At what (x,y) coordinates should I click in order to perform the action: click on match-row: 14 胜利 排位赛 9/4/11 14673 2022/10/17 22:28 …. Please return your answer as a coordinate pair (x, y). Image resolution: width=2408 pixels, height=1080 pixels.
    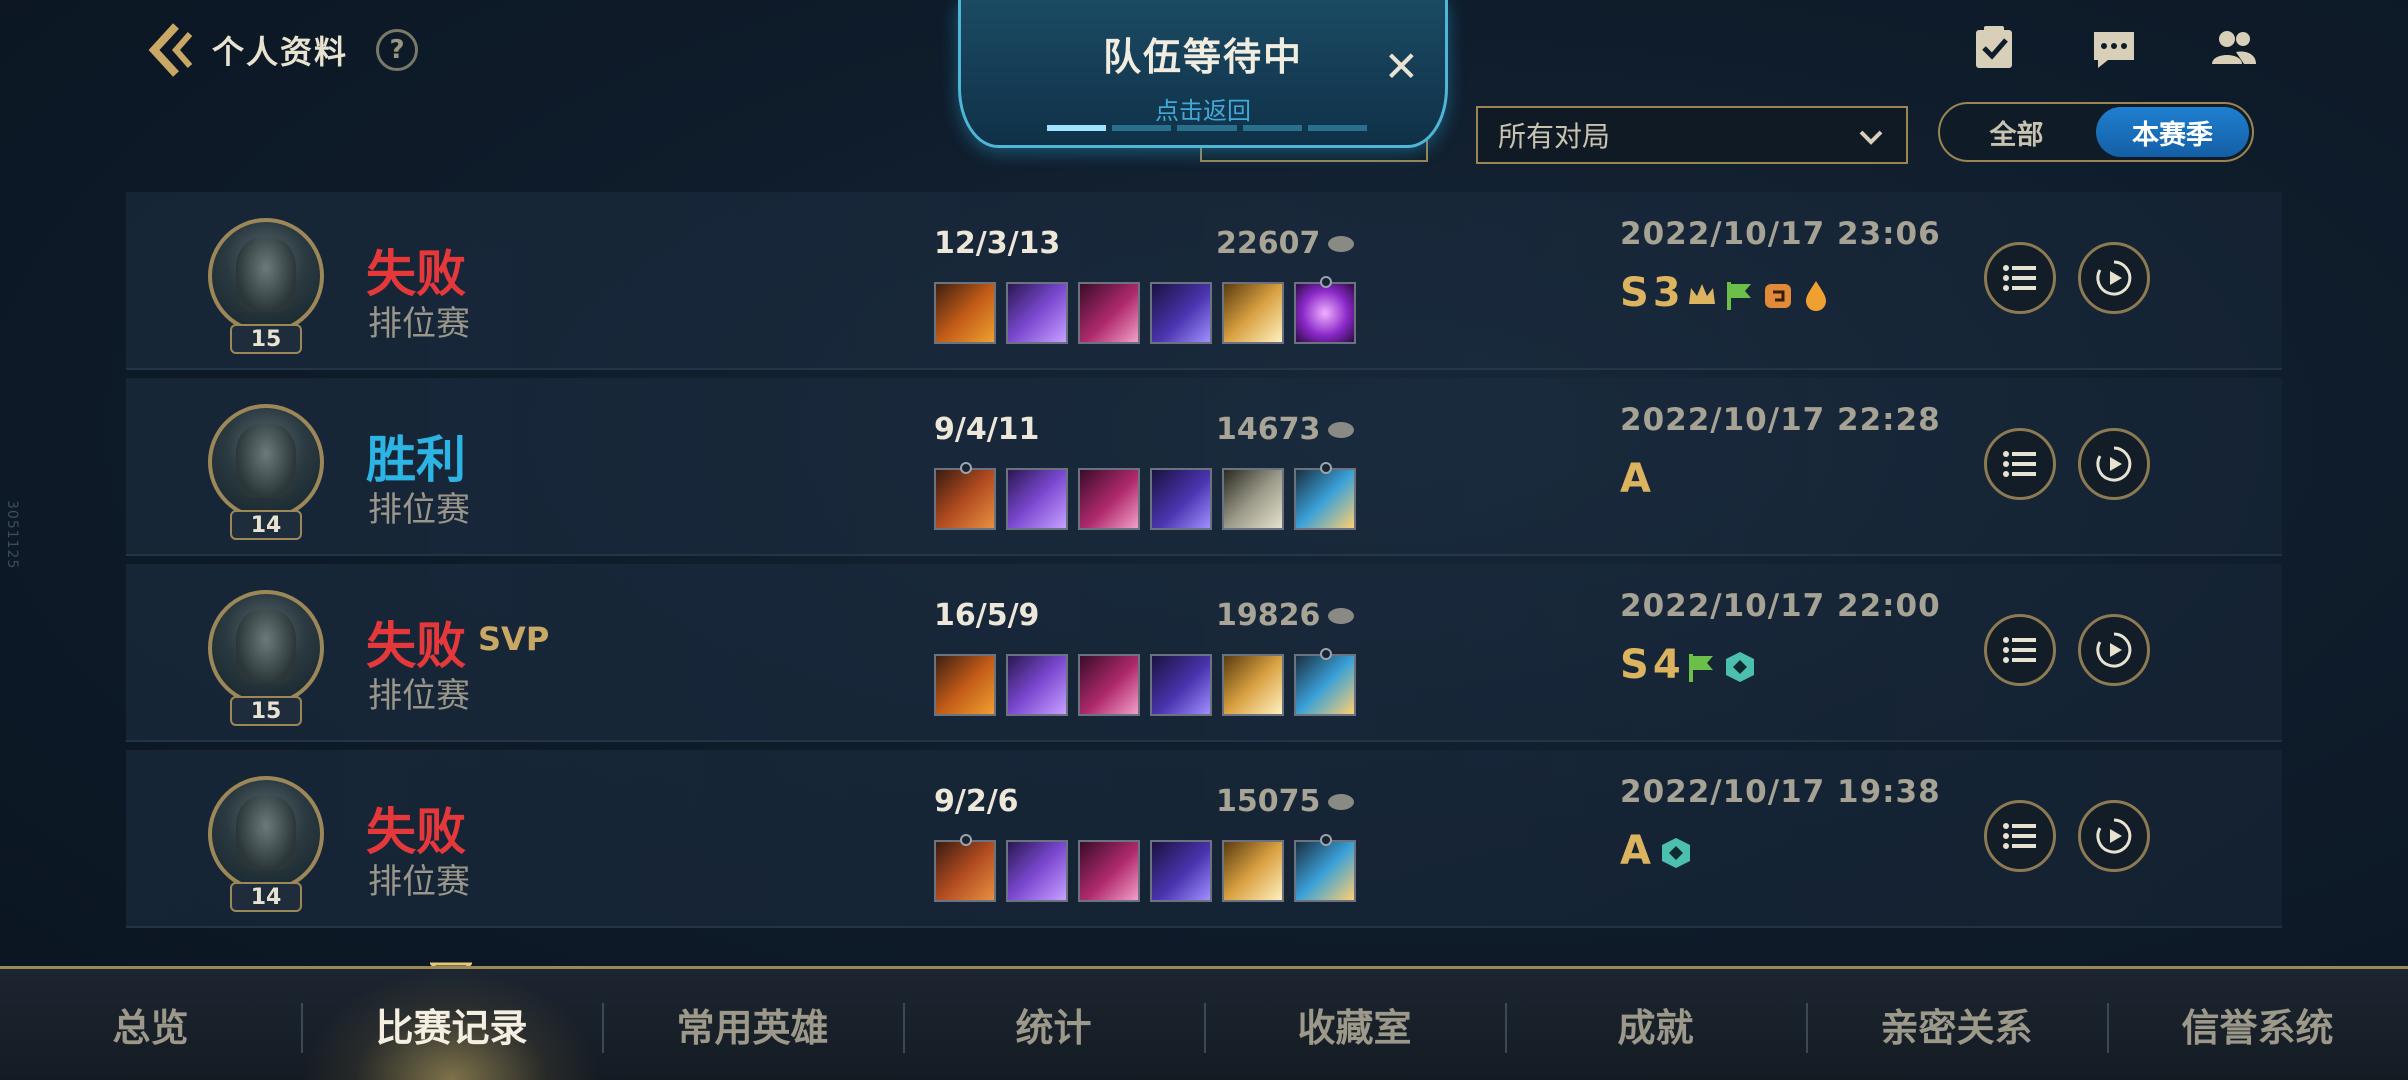
    Looking at the image, I should click on (1204, 467).